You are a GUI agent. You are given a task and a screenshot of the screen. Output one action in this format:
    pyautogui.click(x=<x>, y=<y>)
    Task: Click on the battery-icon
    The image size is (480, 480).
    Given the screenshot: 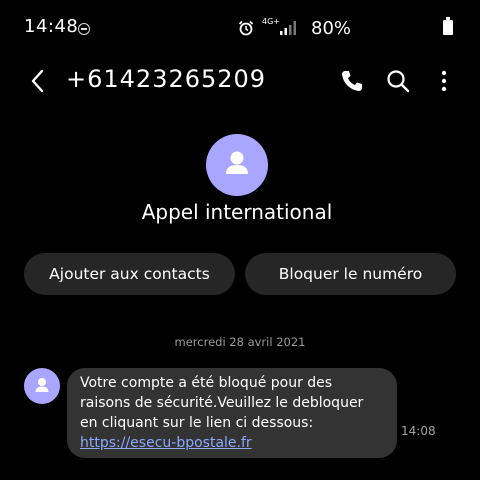 What is the action you would take?
    pyautogui.click(x=448, y=26)
    